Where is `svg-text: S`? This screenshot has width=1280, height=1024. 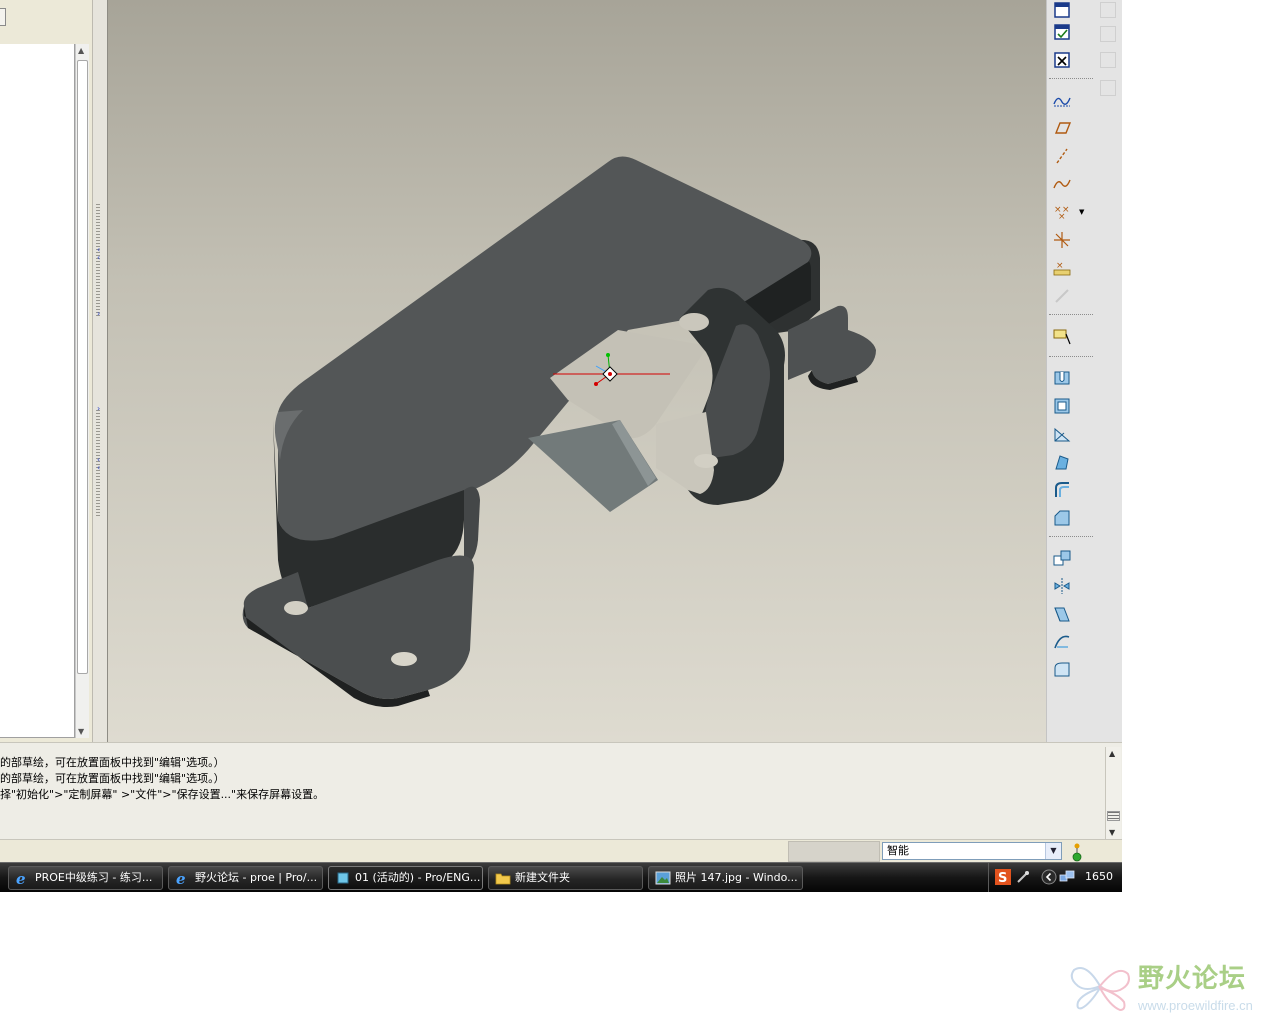
svg-text: S is located at coordinates (1002, 878).